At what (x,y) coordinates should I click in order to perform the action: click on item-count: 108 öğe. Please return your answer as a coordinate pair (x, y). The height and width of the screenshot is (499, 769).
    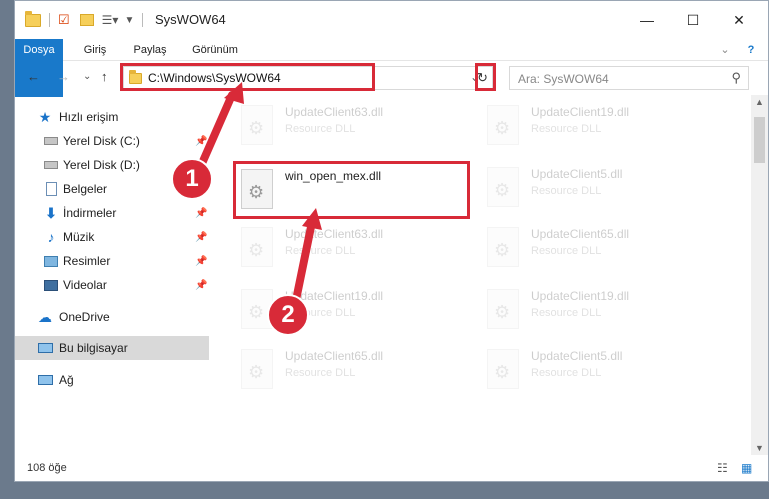
    Looking at the image, I should click on (47, 468).